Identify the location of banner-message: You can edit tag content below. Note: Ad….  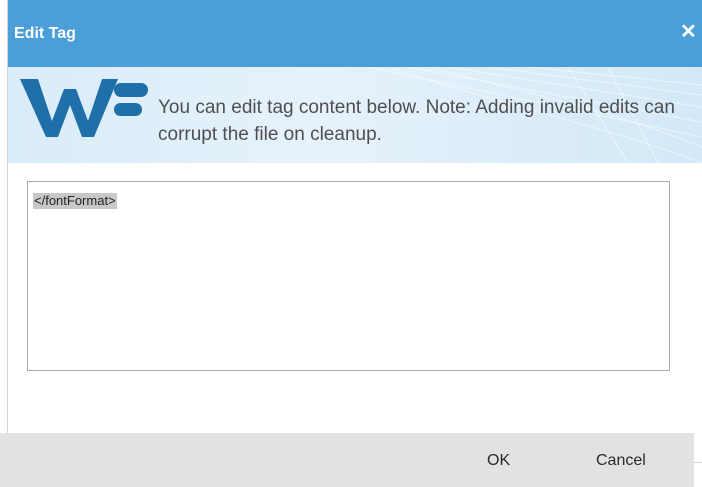
(416, 121).